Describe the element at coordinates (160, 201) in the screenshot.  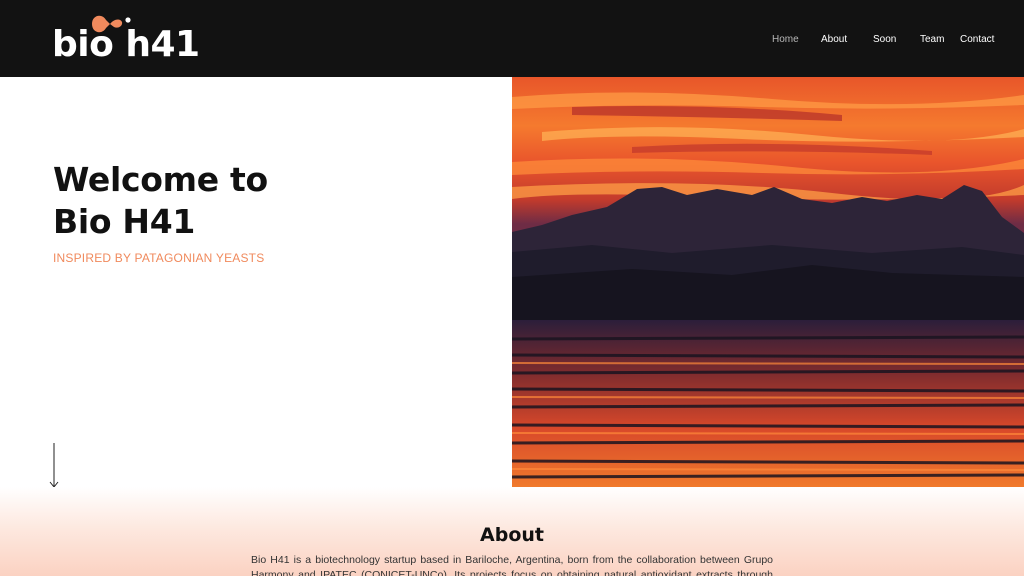
I see `hero-title: Welcome to Bio H41` at that location.